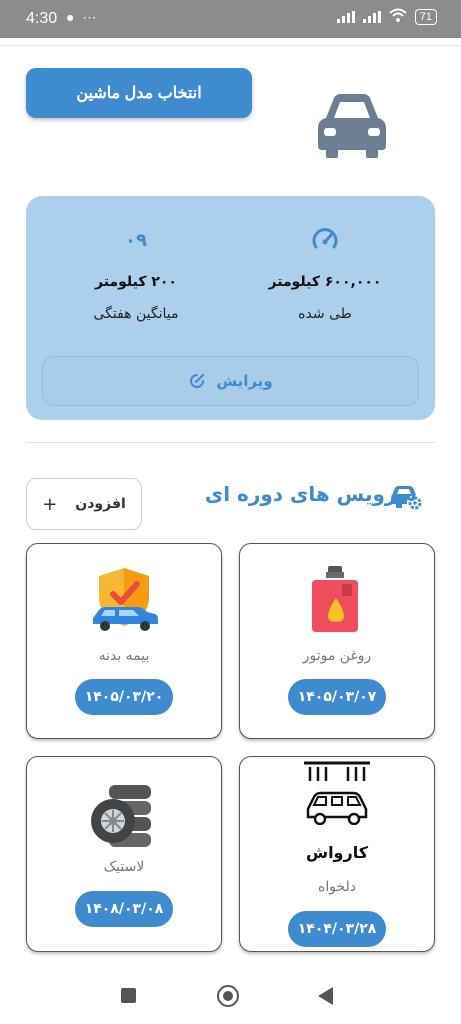  What do you see at coordinates (128, 995) in the screenshot?
I see `recents-icon` at bounding box center [128, 995].